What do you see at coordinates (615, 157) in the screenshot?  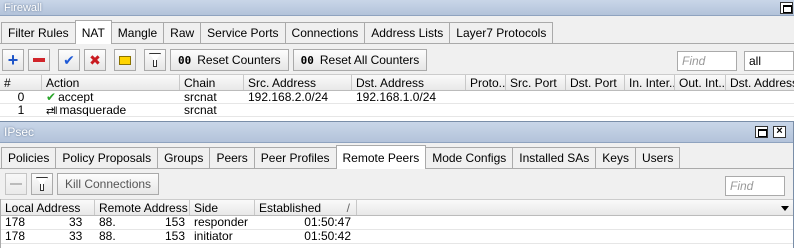 I see `tab-keys: Keys` at bounding box center [615, 157].